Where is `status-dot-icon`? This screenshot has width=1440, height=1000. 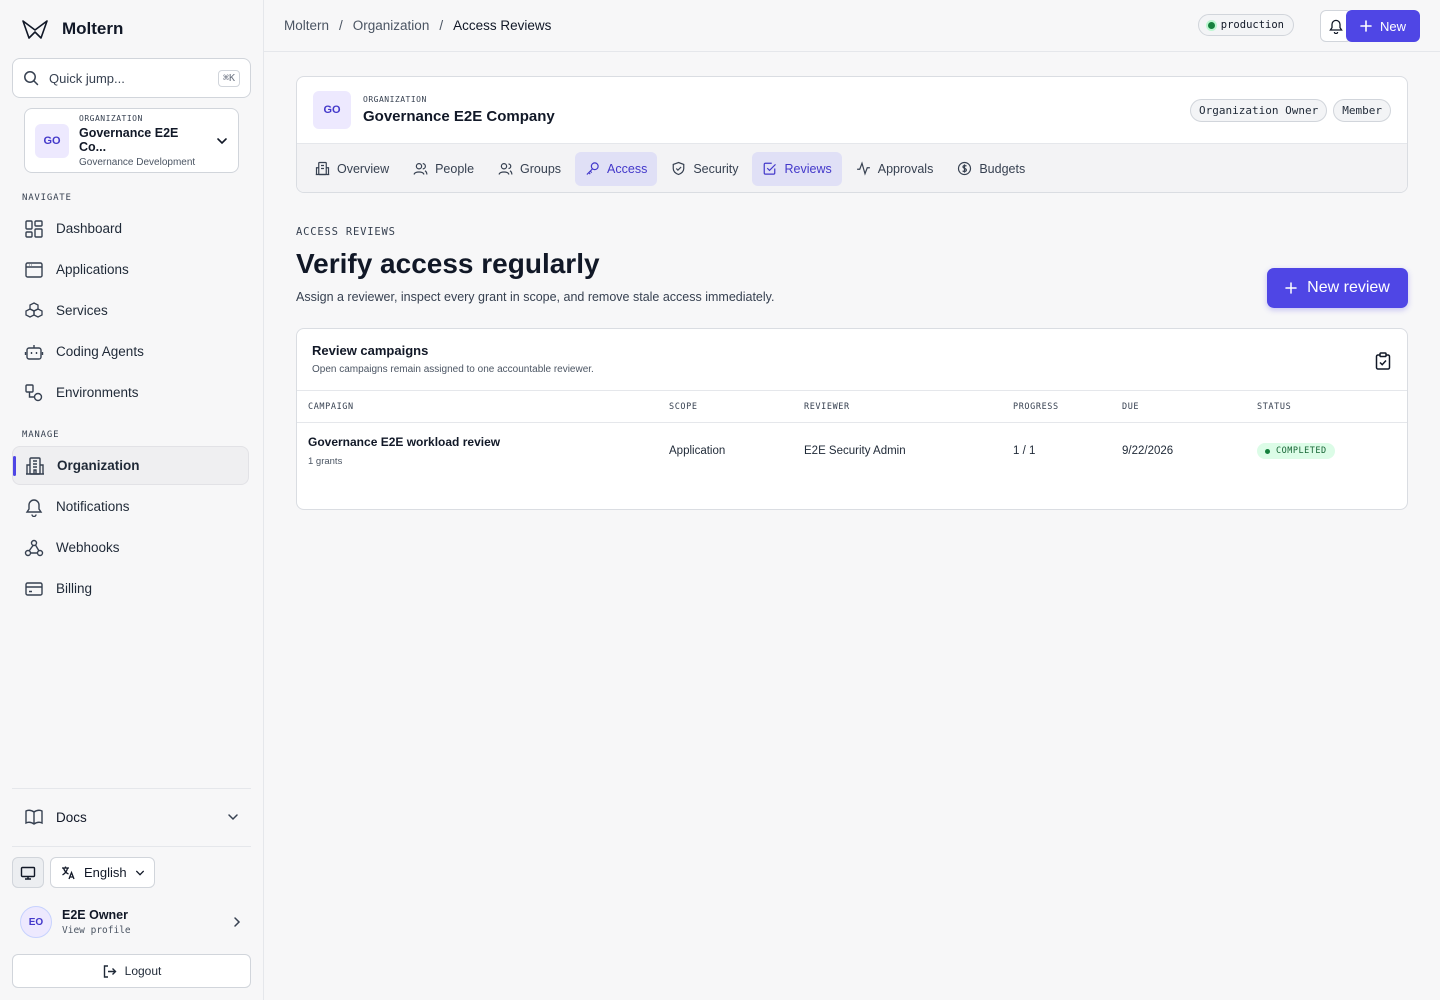 status-dot-icon is located at coordinates (1211, 25).